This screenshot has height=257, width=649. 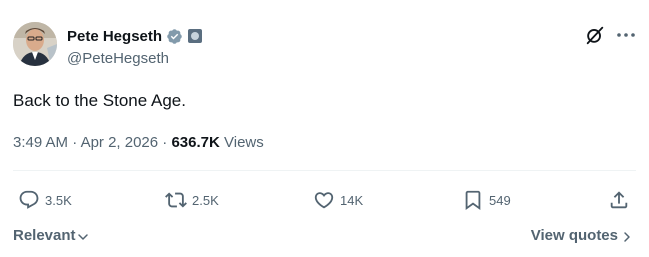 I want to click on view-quotes-link: View quotes, so click(x=582, y=235).